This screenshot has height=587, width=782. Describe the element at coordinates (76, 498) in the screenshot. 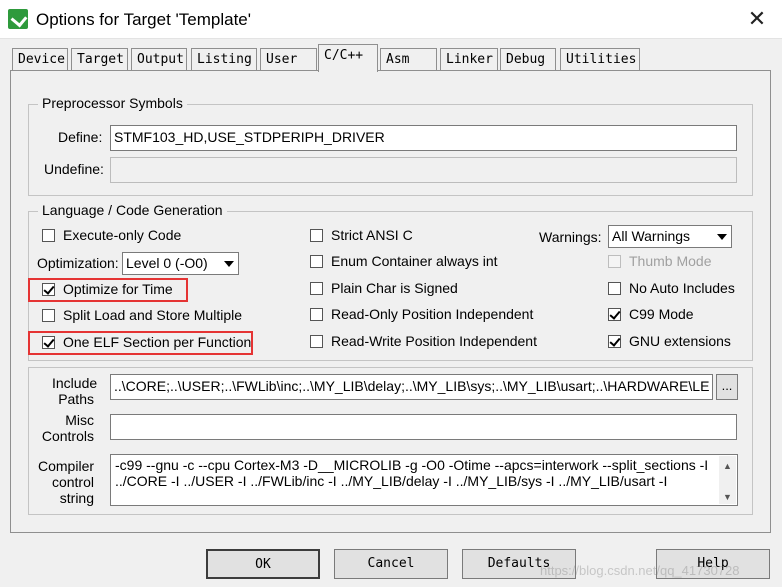

I see `compiler-string-label-line3: string` at that location.